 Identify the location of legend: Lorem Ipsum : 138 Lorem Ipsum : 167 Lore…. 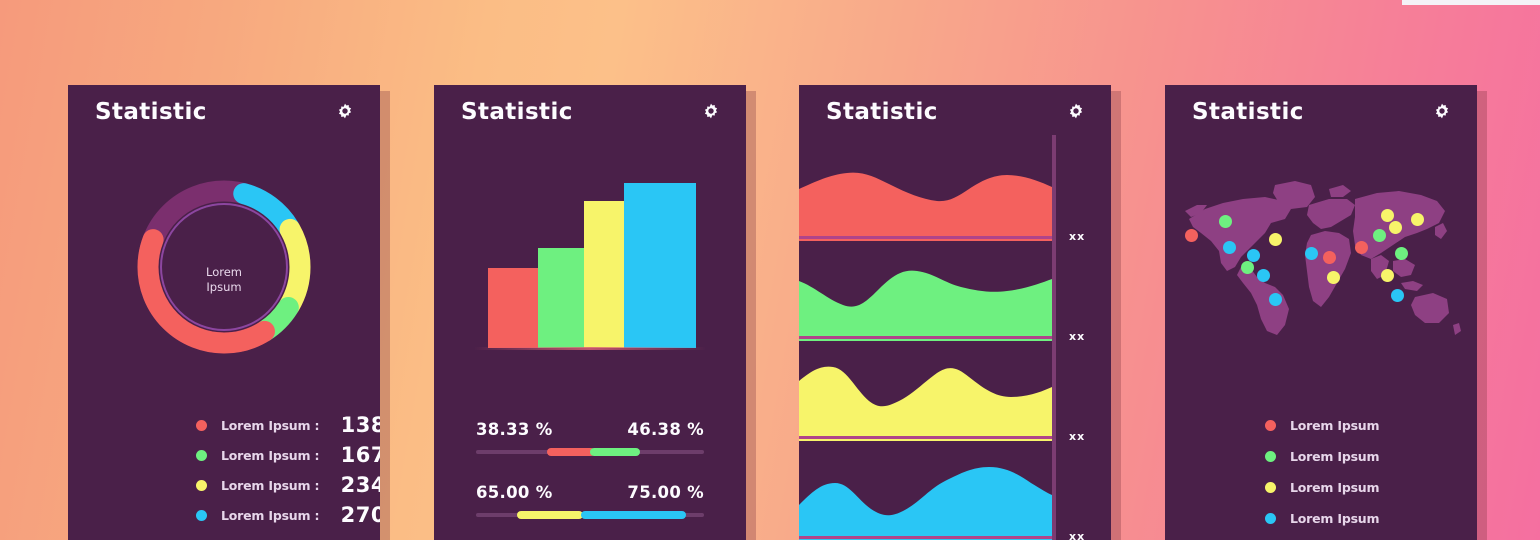
(288, 470).